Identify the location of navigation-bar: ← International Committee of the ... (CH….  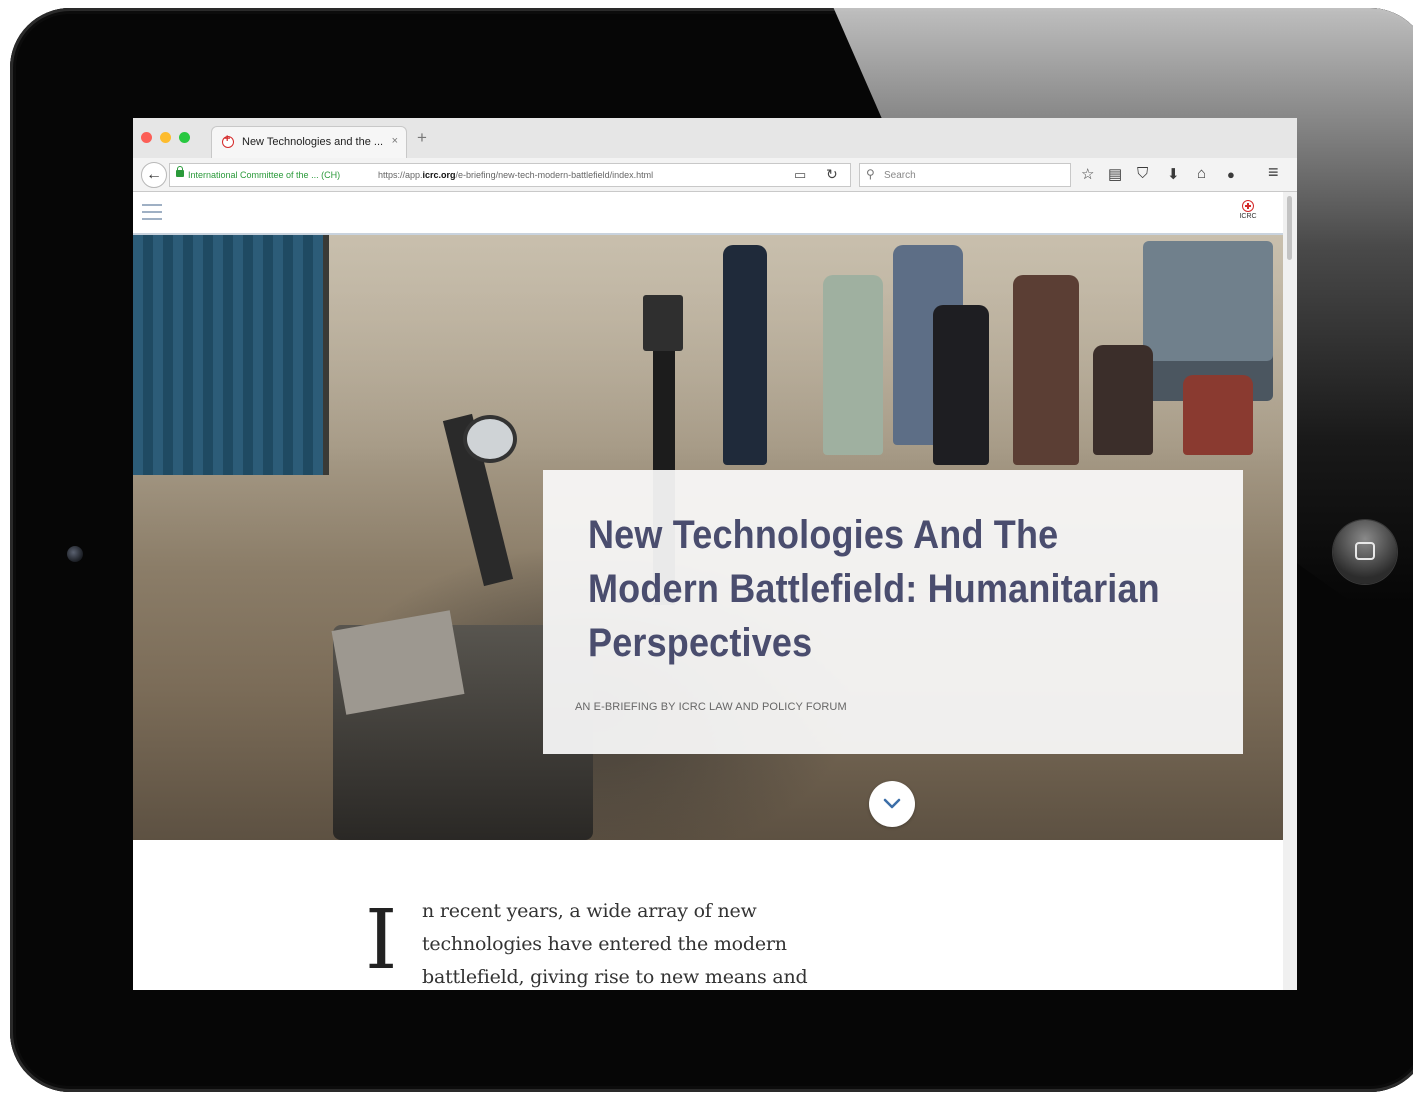
(715, 175).